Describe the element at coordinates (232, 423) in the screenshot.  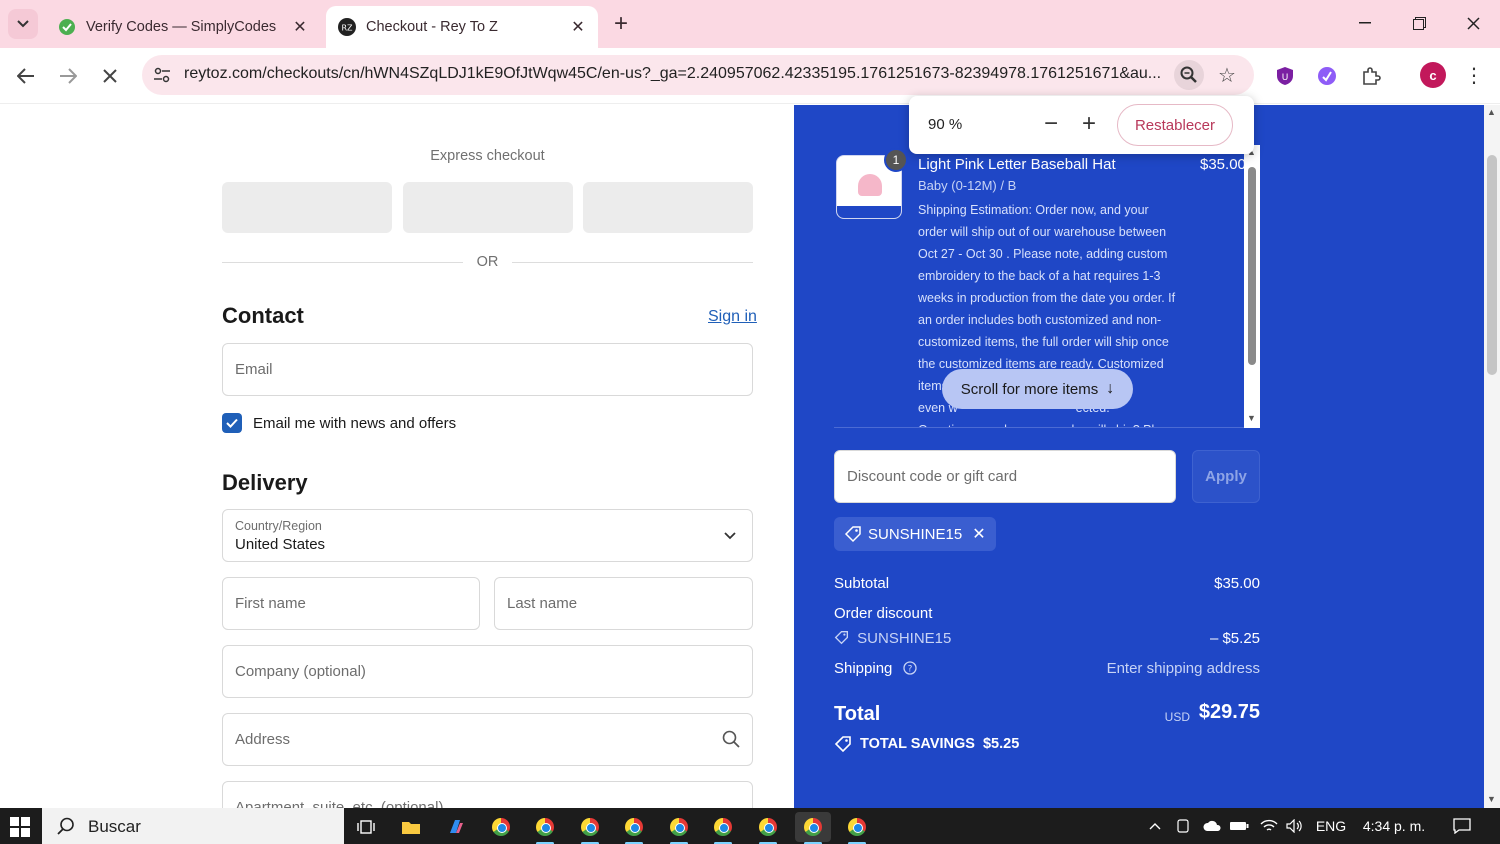
I see `news-offers-checkbox` at that location.